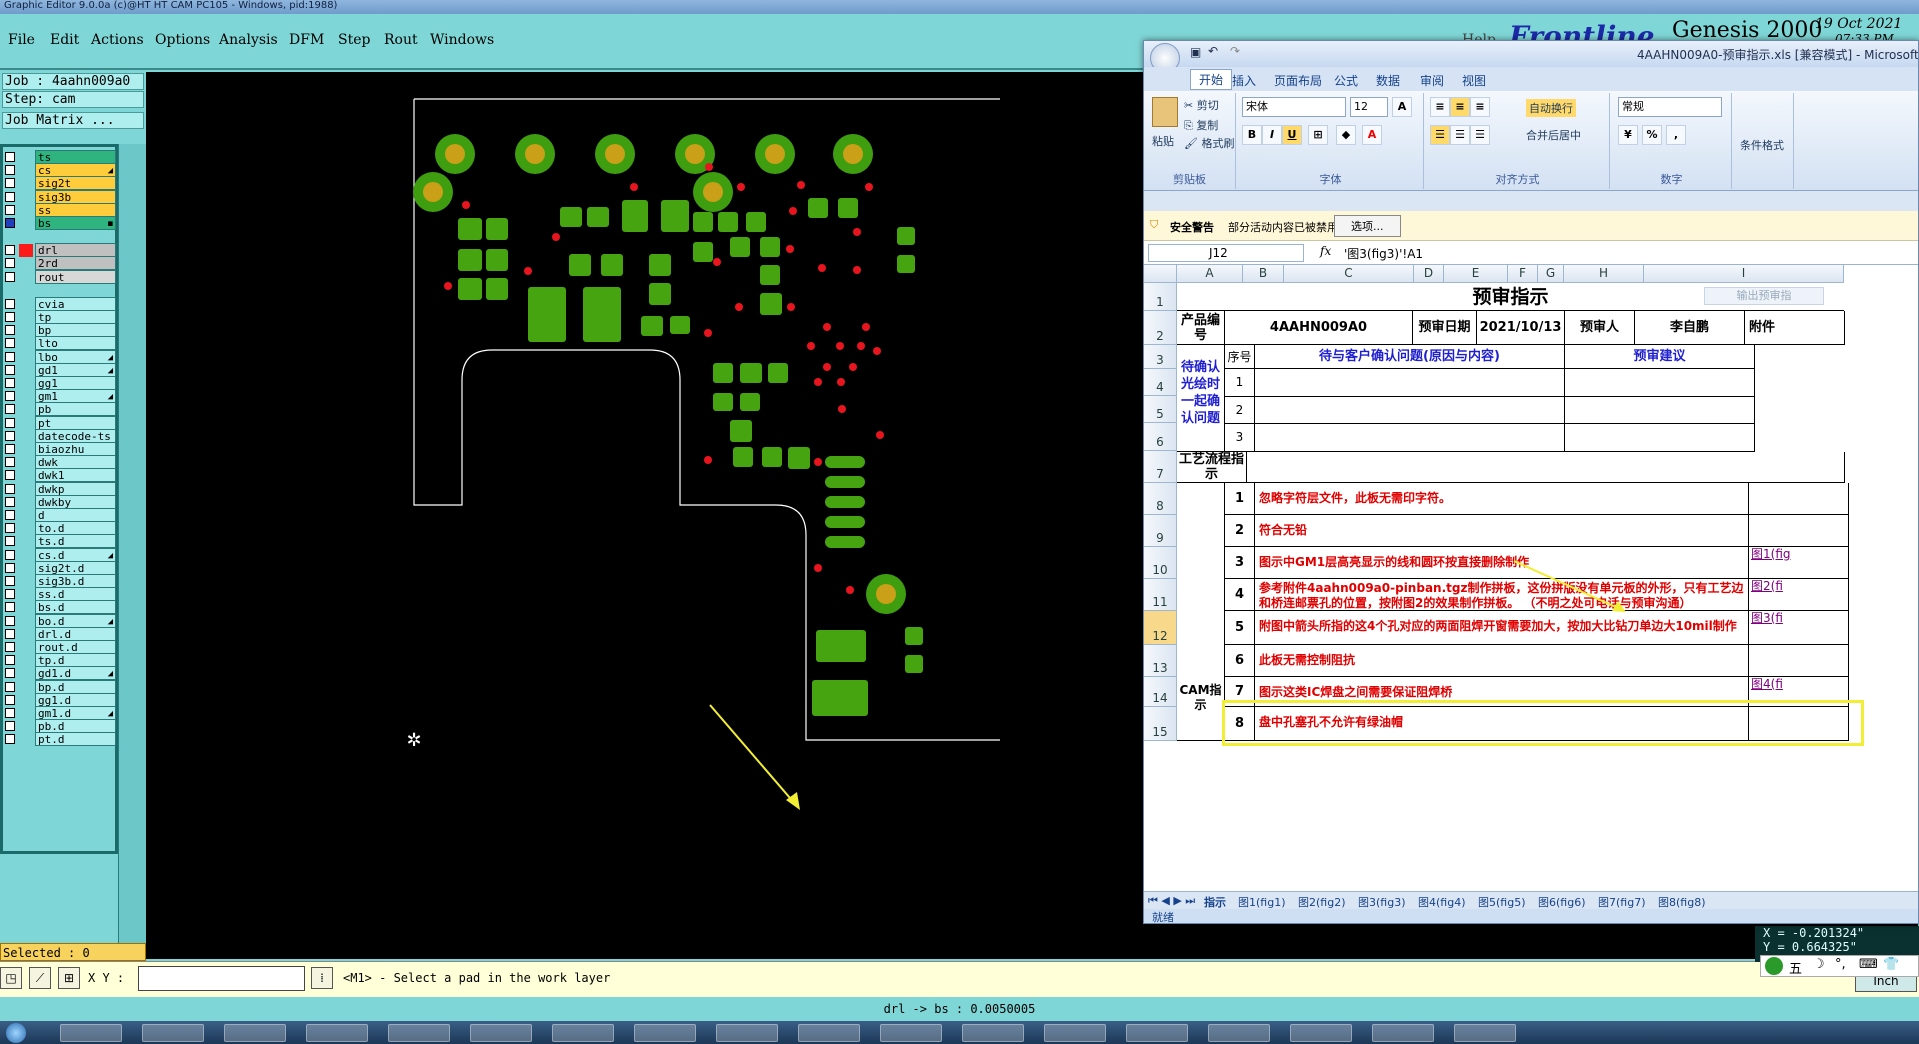 The height and width of the screenshot is (1044, 1919). Describe the element at coordinates (248, 40) in the screenshot. I see `menu-analysis: Analysis` at that location.